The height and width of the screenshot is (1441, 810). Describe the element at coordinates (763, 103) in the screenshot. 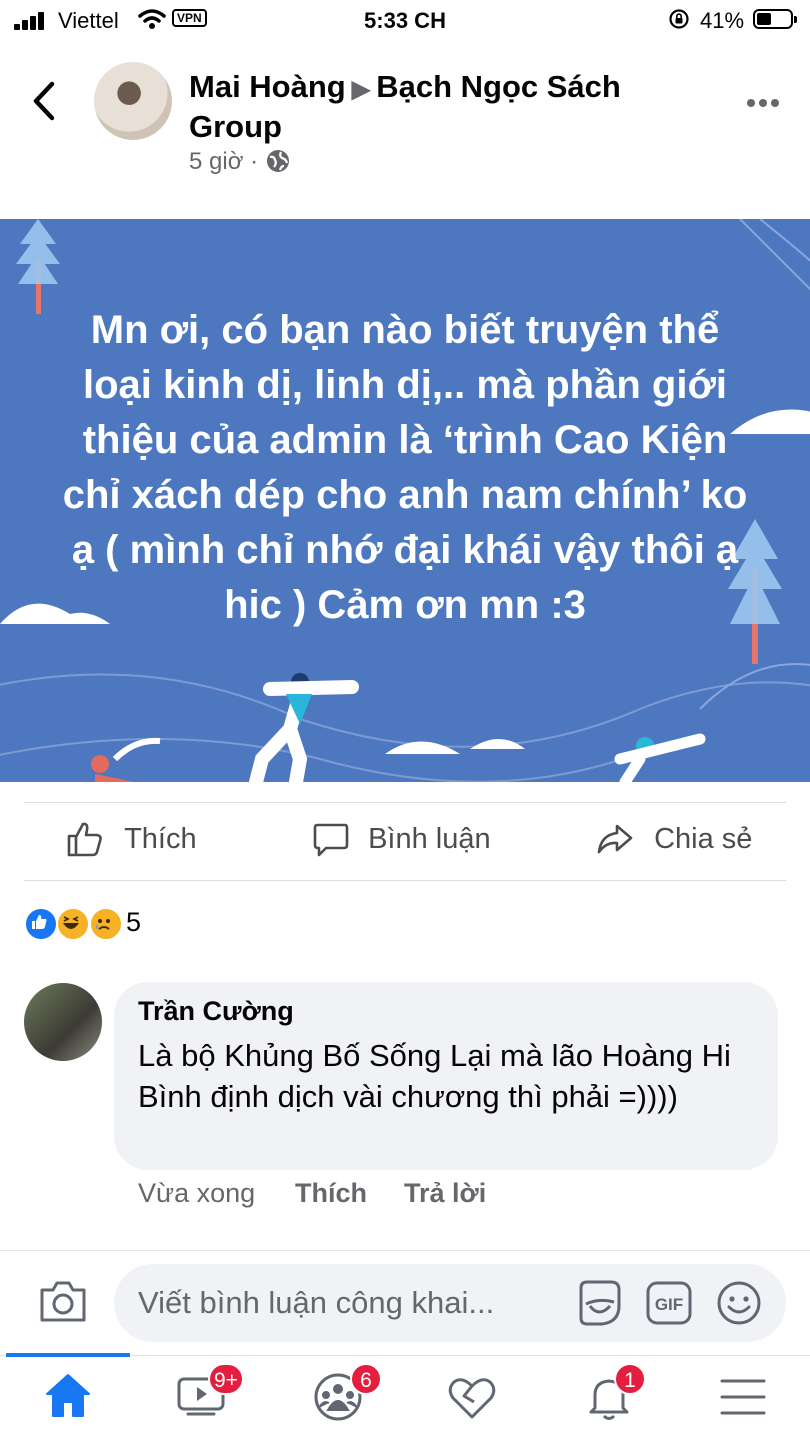

I see `more-options-icon` at that location.